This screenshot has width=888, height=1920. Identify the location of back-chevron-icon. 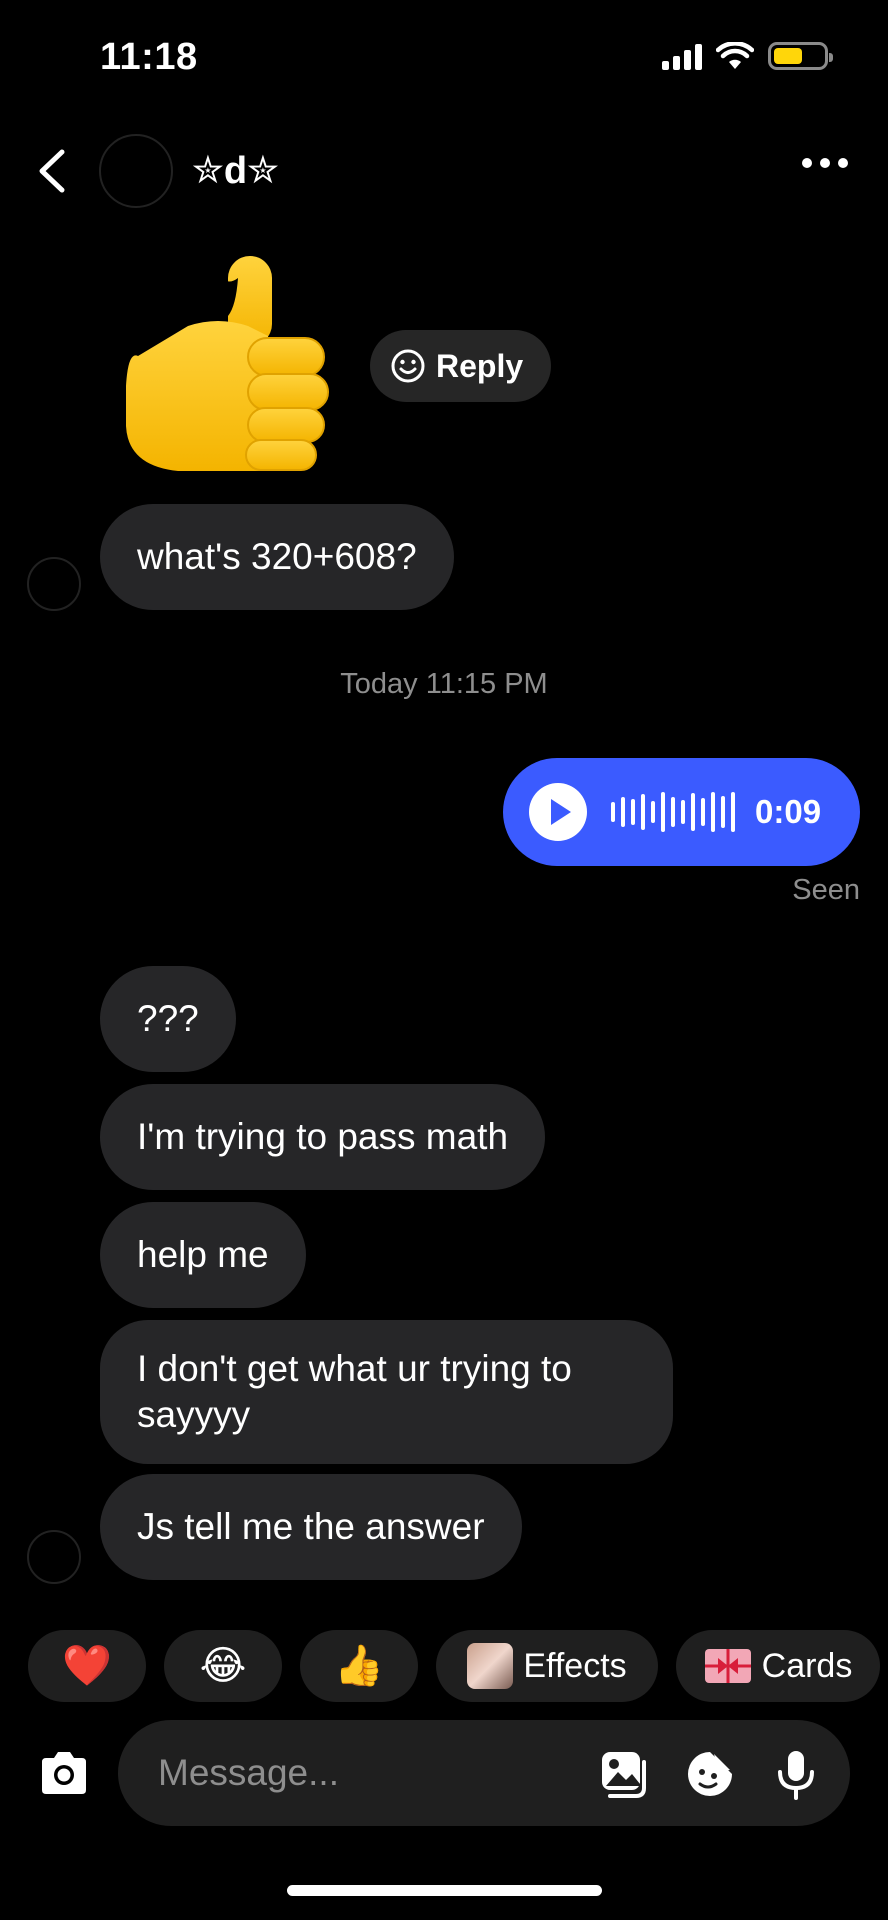
(52, 171).